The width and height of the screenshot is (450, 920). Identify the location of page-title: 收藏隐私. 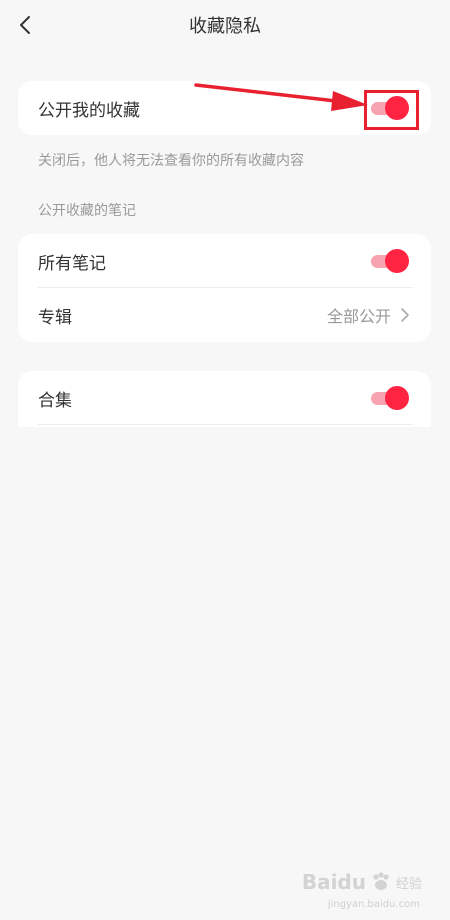
(225, 26).